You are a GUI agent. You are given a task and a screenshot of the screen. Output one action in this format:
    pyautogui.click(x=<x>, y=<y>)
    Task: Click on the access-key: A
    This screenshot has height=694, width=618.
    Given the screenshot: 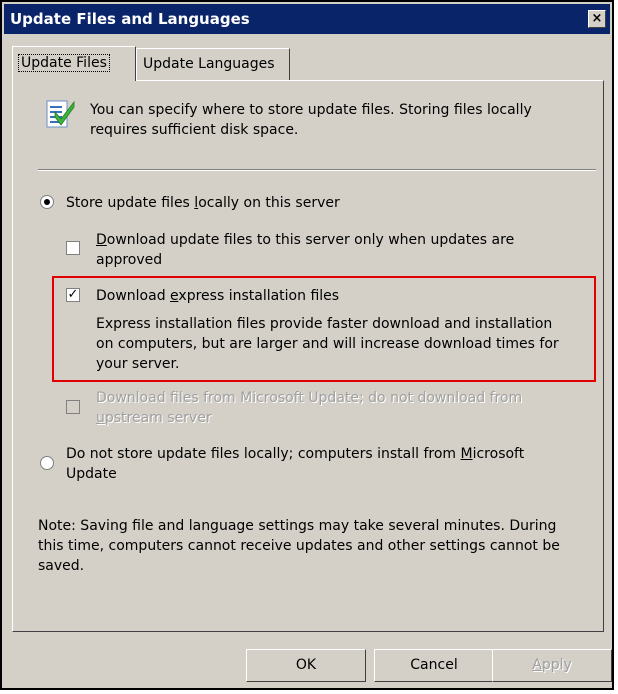 What is the action you would take?
    pyautogui.click(x=537, y=665)
    